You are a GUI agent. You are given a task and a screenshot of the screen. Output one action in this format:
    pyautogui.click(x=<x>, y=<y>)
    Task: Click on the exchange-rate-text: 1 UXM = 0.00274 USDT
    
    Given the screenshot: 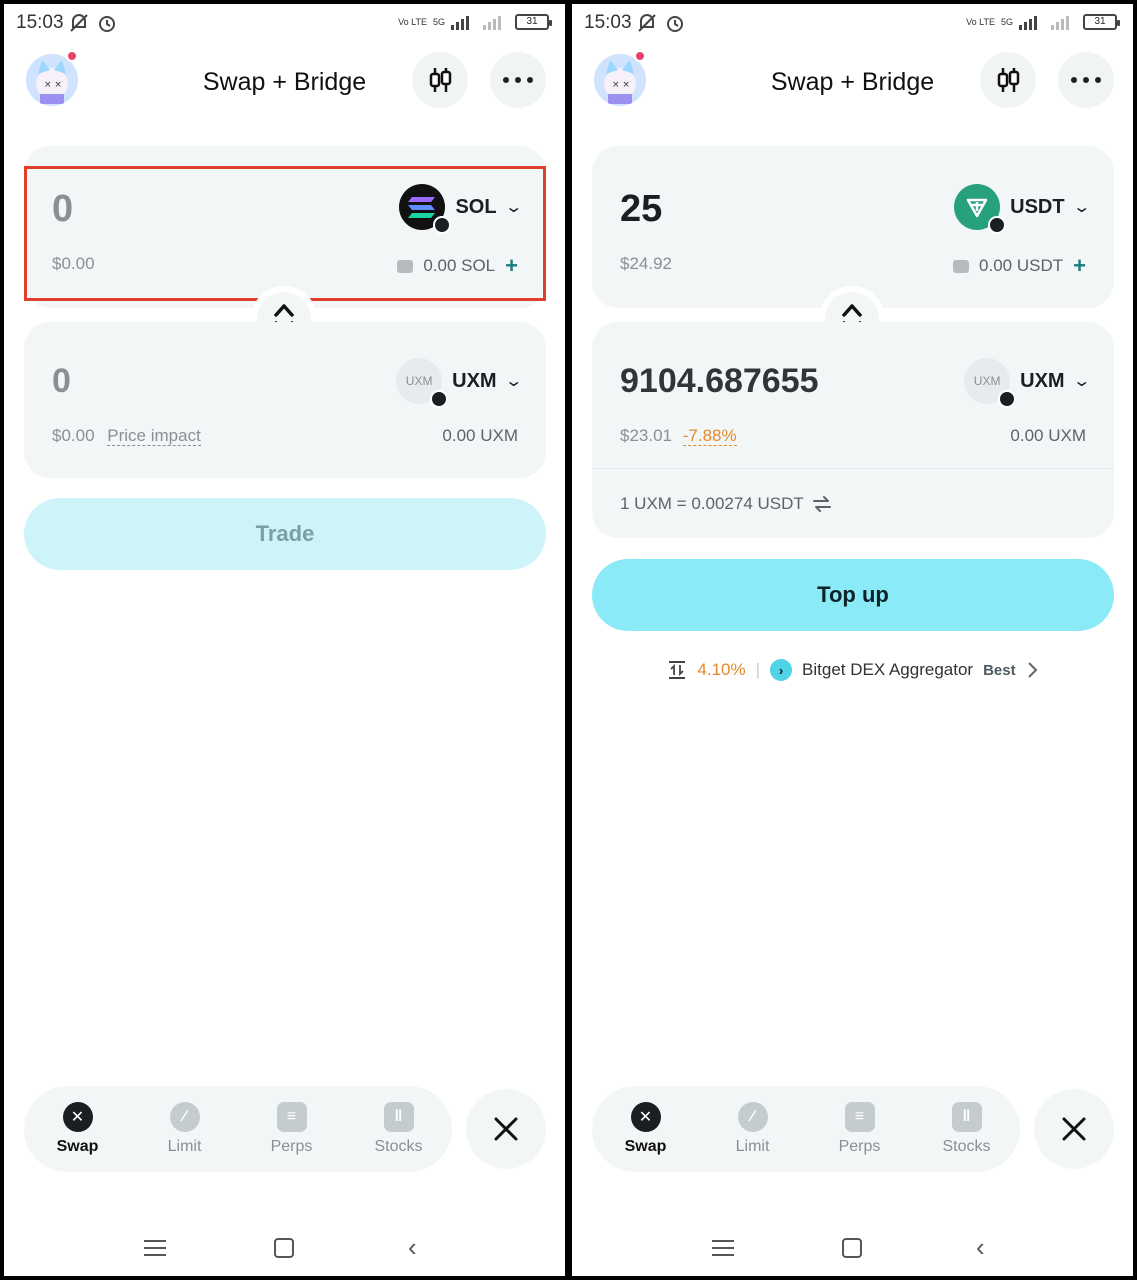 What is the action you would take?
    pyautogui.click(x=712, y=503)
    